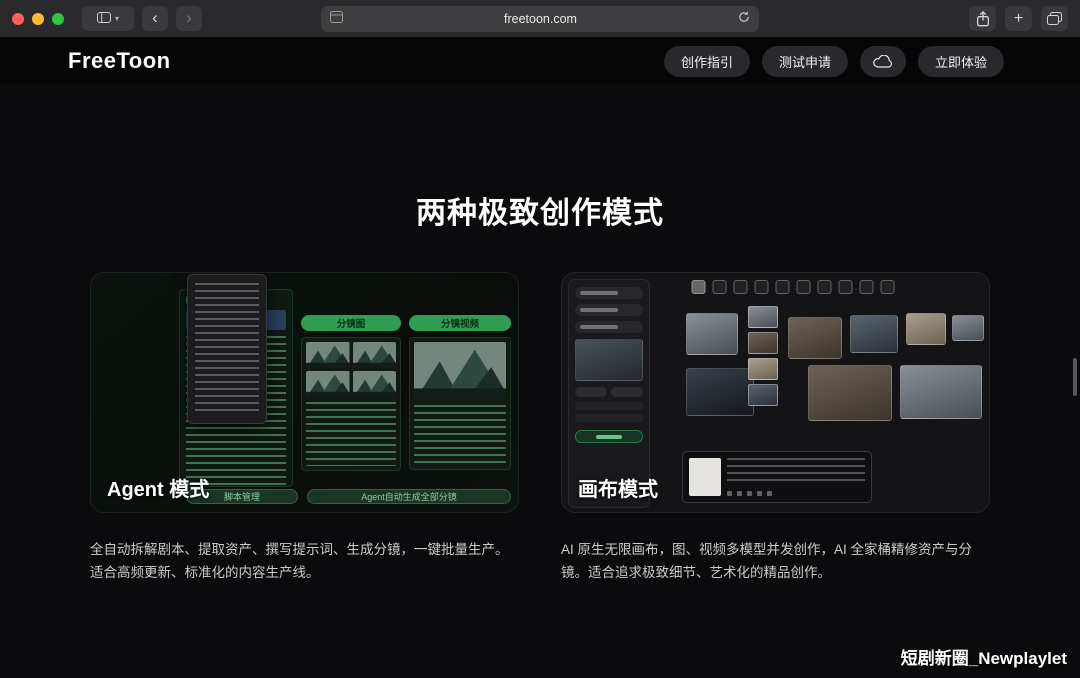 Image resolution: width=1080 pixels, height=678 pixels. What do you see at coordinates (763, 356) in the screenshot?
I see `canvas-thumbnail-strip` at bounding box center [763, 356].